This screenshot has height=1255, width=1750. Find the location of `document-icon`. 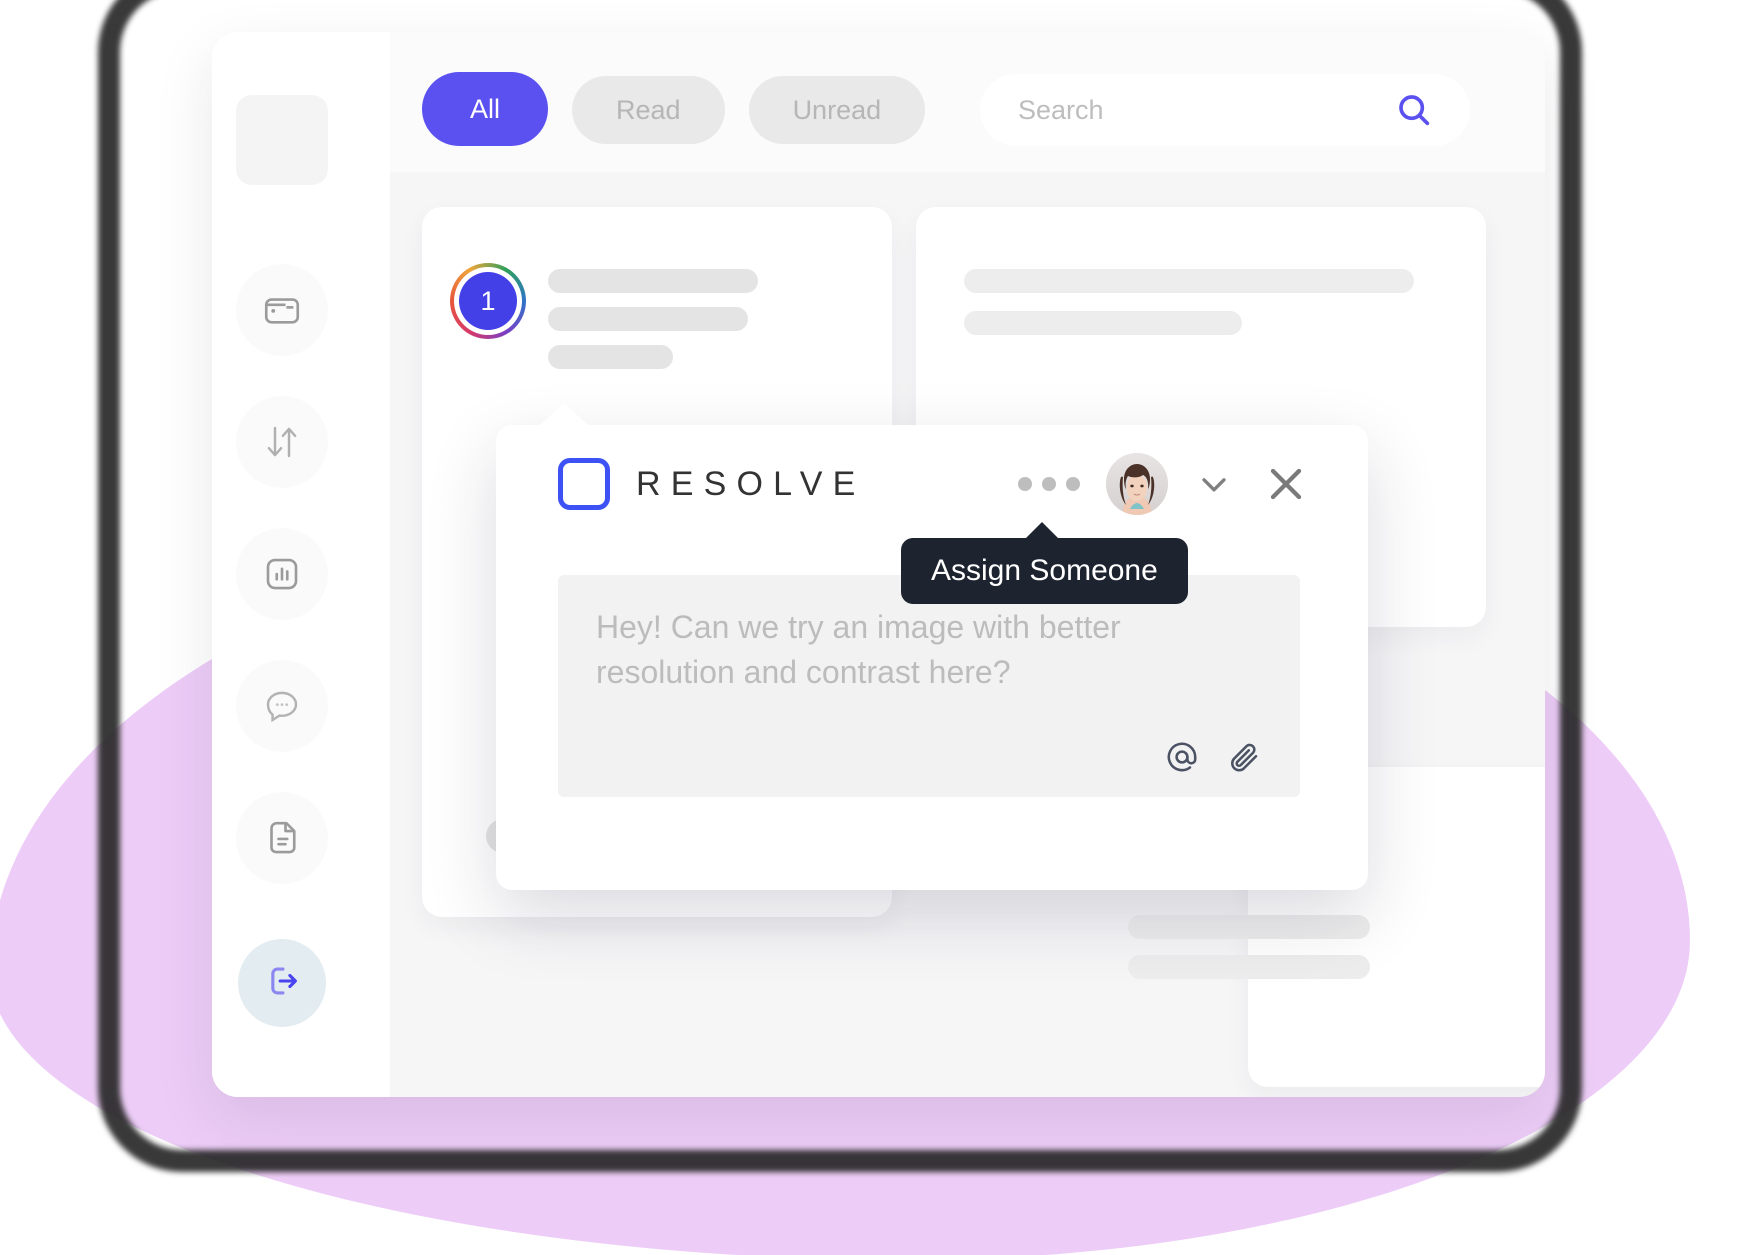

document-icon is located at coordinates (282, 838).